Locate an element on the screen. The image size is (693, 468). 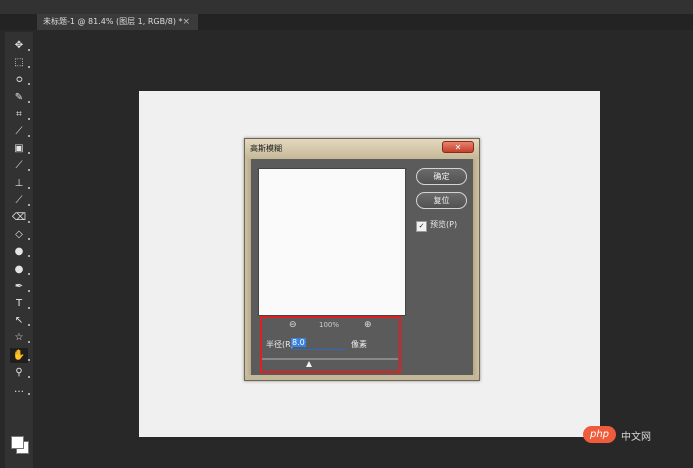
dialog-title: 高斯模糊 is located at coordinates (266, 148).